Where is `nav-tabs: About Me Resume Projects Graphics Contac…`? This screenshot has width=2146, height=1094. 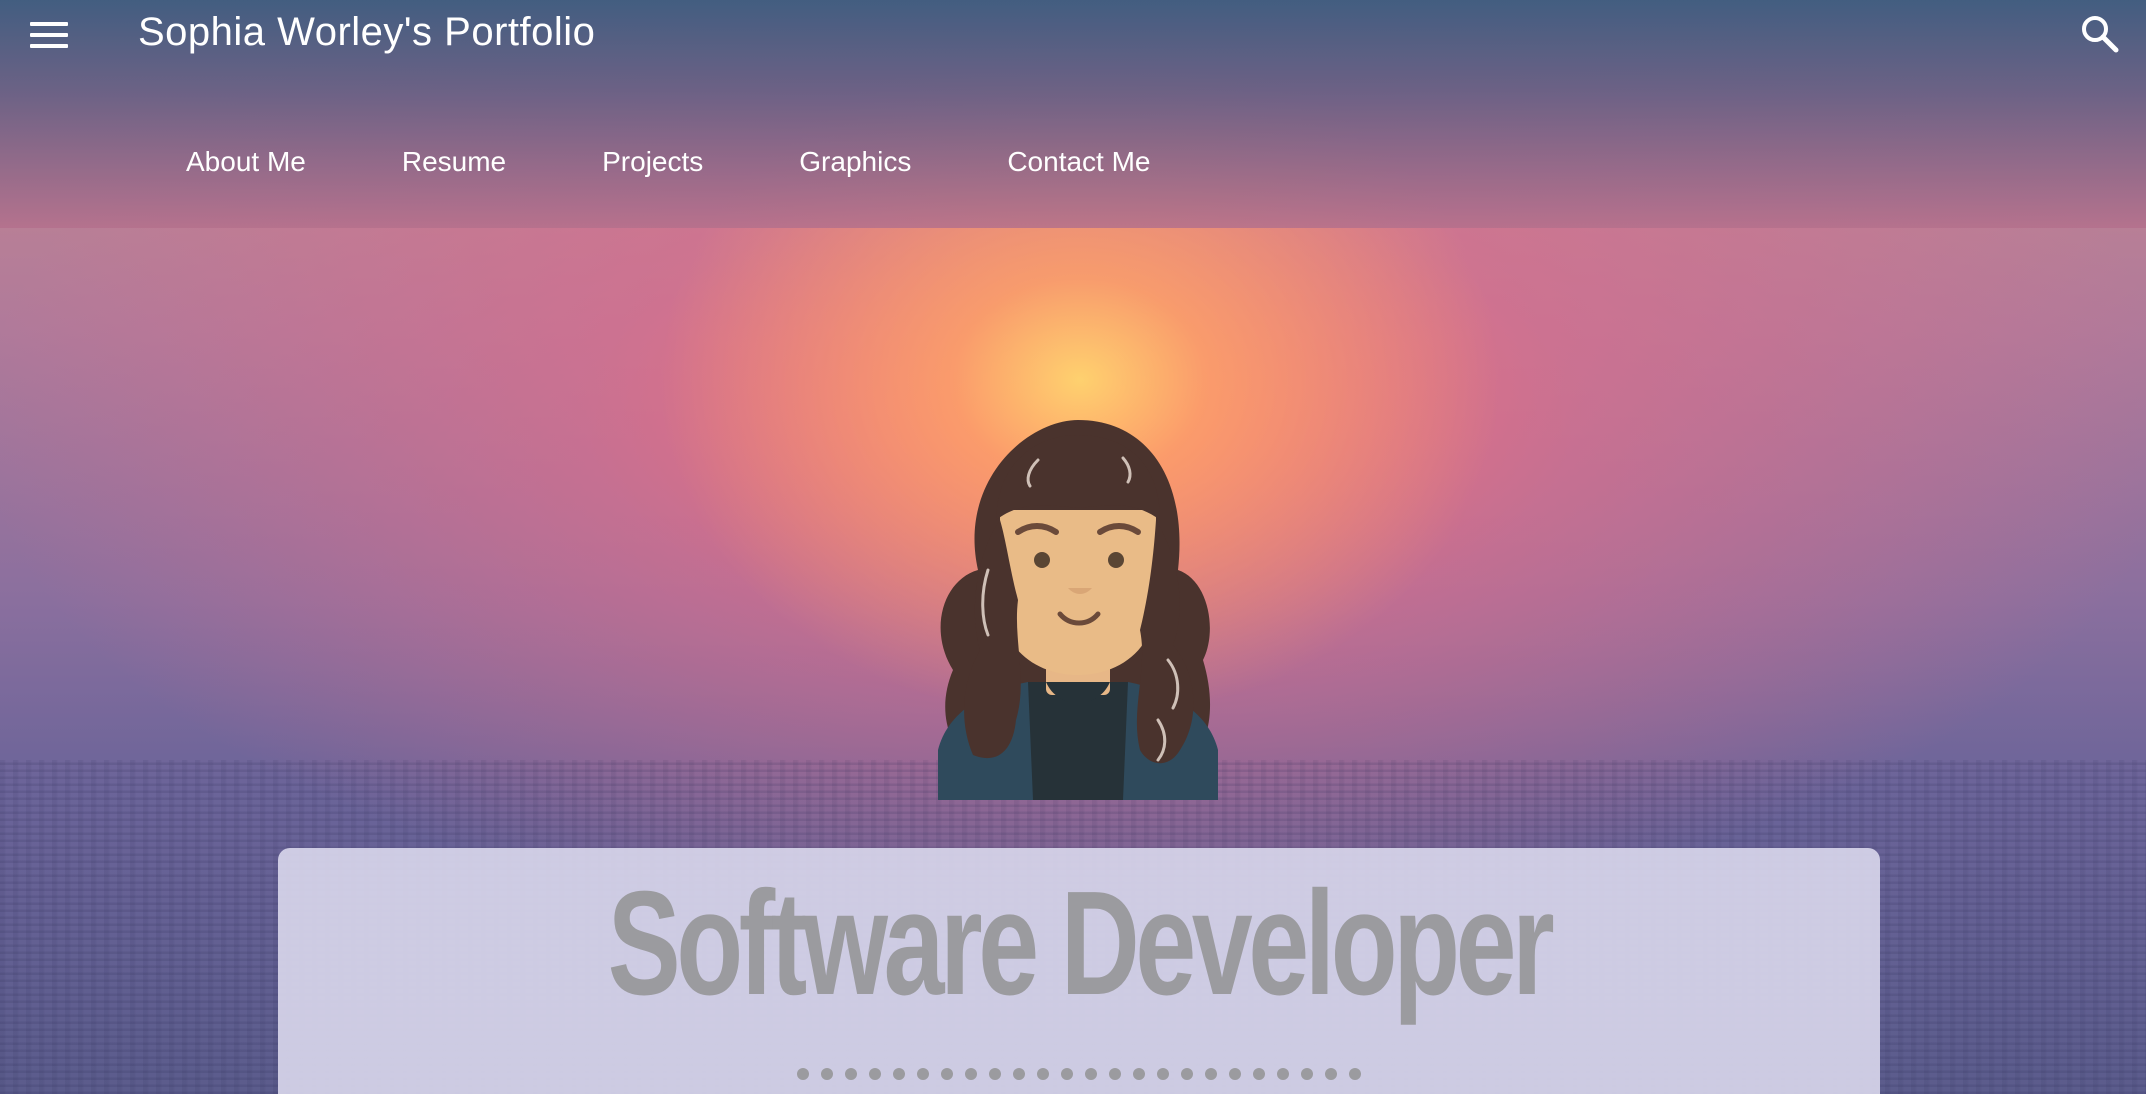 nav-tabs: About Me Resume Projects Graphics Contac… is located at coordinates (682, 162).